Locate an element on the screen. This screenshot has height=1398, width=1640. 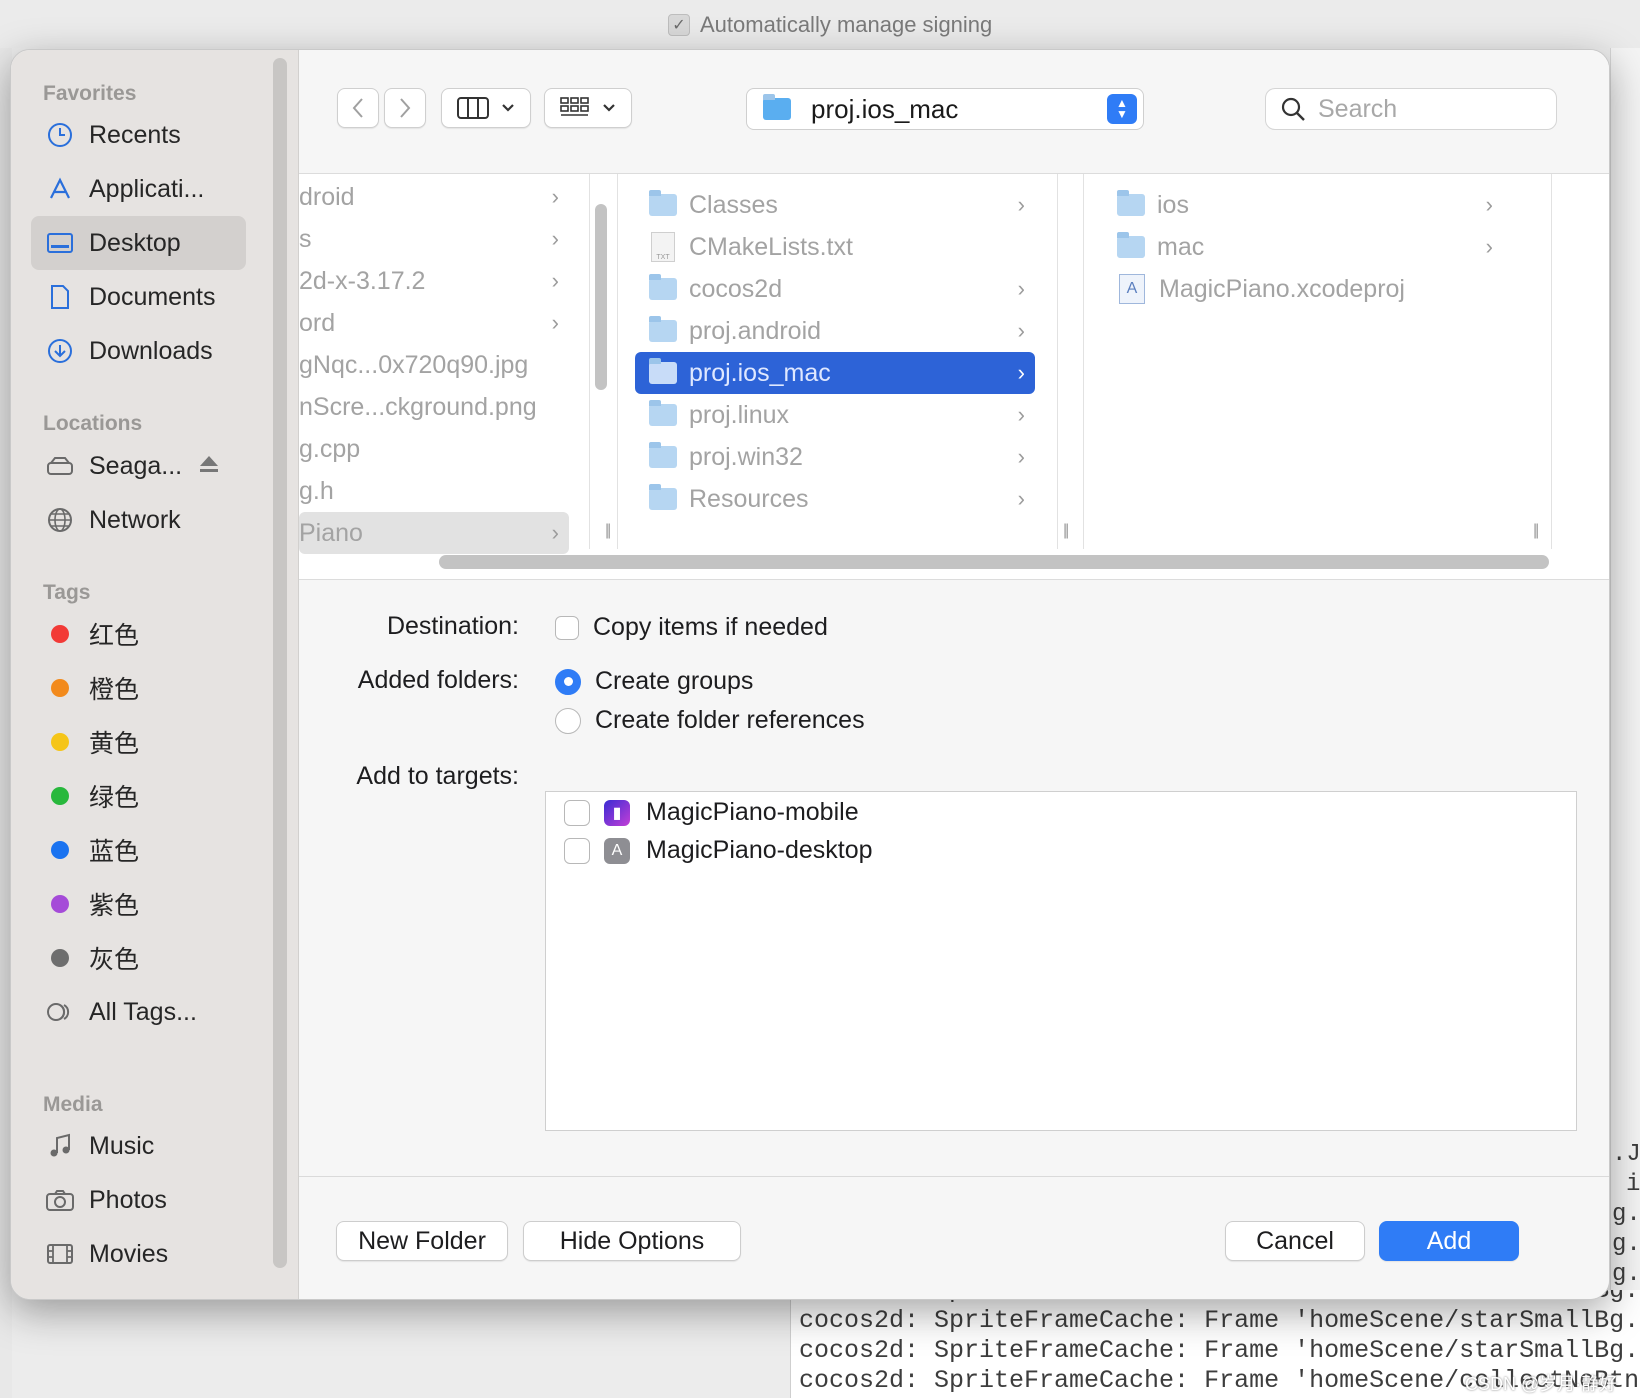
view-mode-button is located at coordinates (486, 108).